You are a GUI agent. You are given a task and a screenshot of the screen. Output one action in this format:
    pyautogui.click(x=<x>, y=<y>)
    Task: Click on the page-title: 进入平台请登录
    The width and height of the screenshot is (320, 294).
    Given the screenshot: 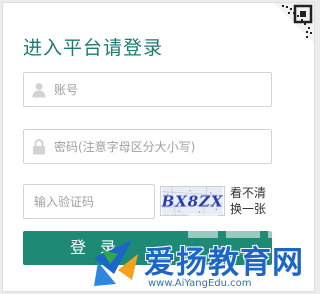 What is the action you would take?
    pyautogui.click(x=93, y=48)
    